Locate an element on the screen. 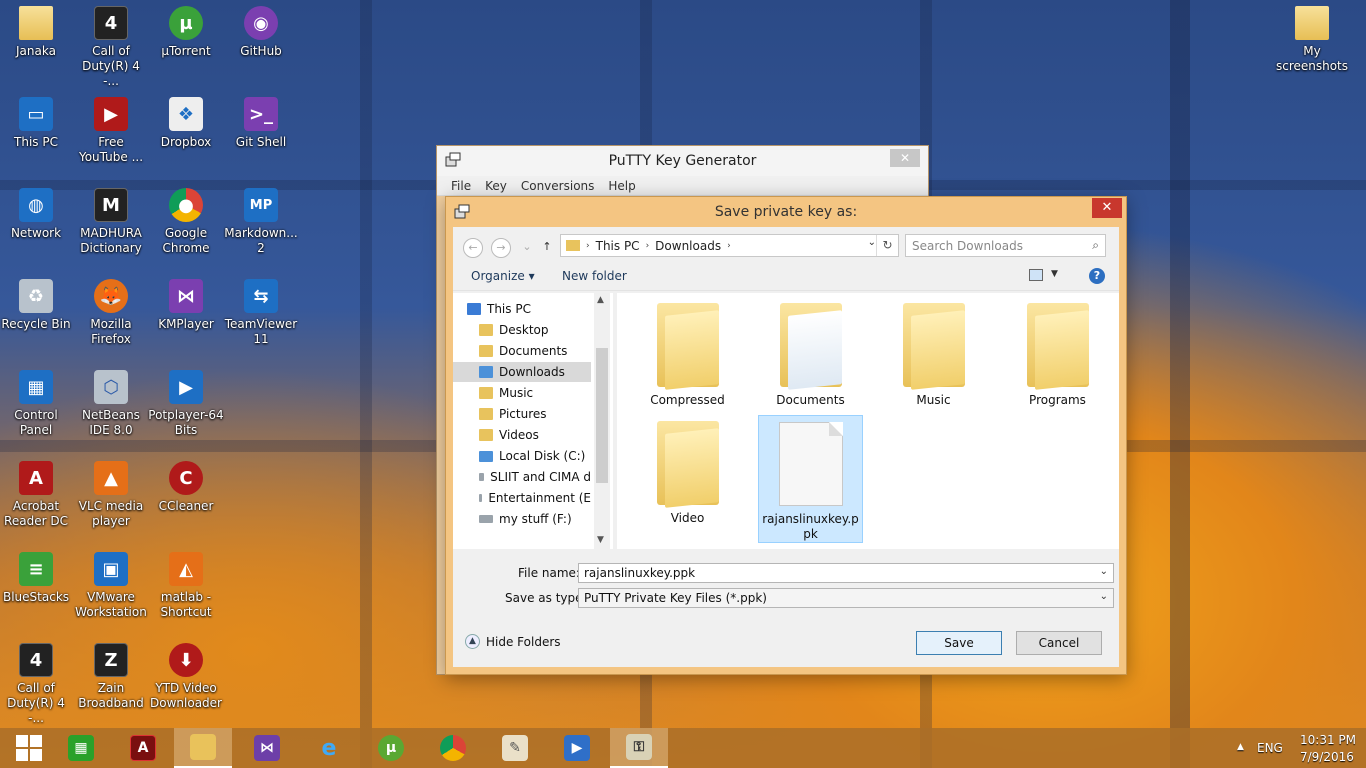 Image resolution: width=1366 pixels, height=768 pixels. search-input: Search Downloads ⌕ is located at coordinates (1005, 245).